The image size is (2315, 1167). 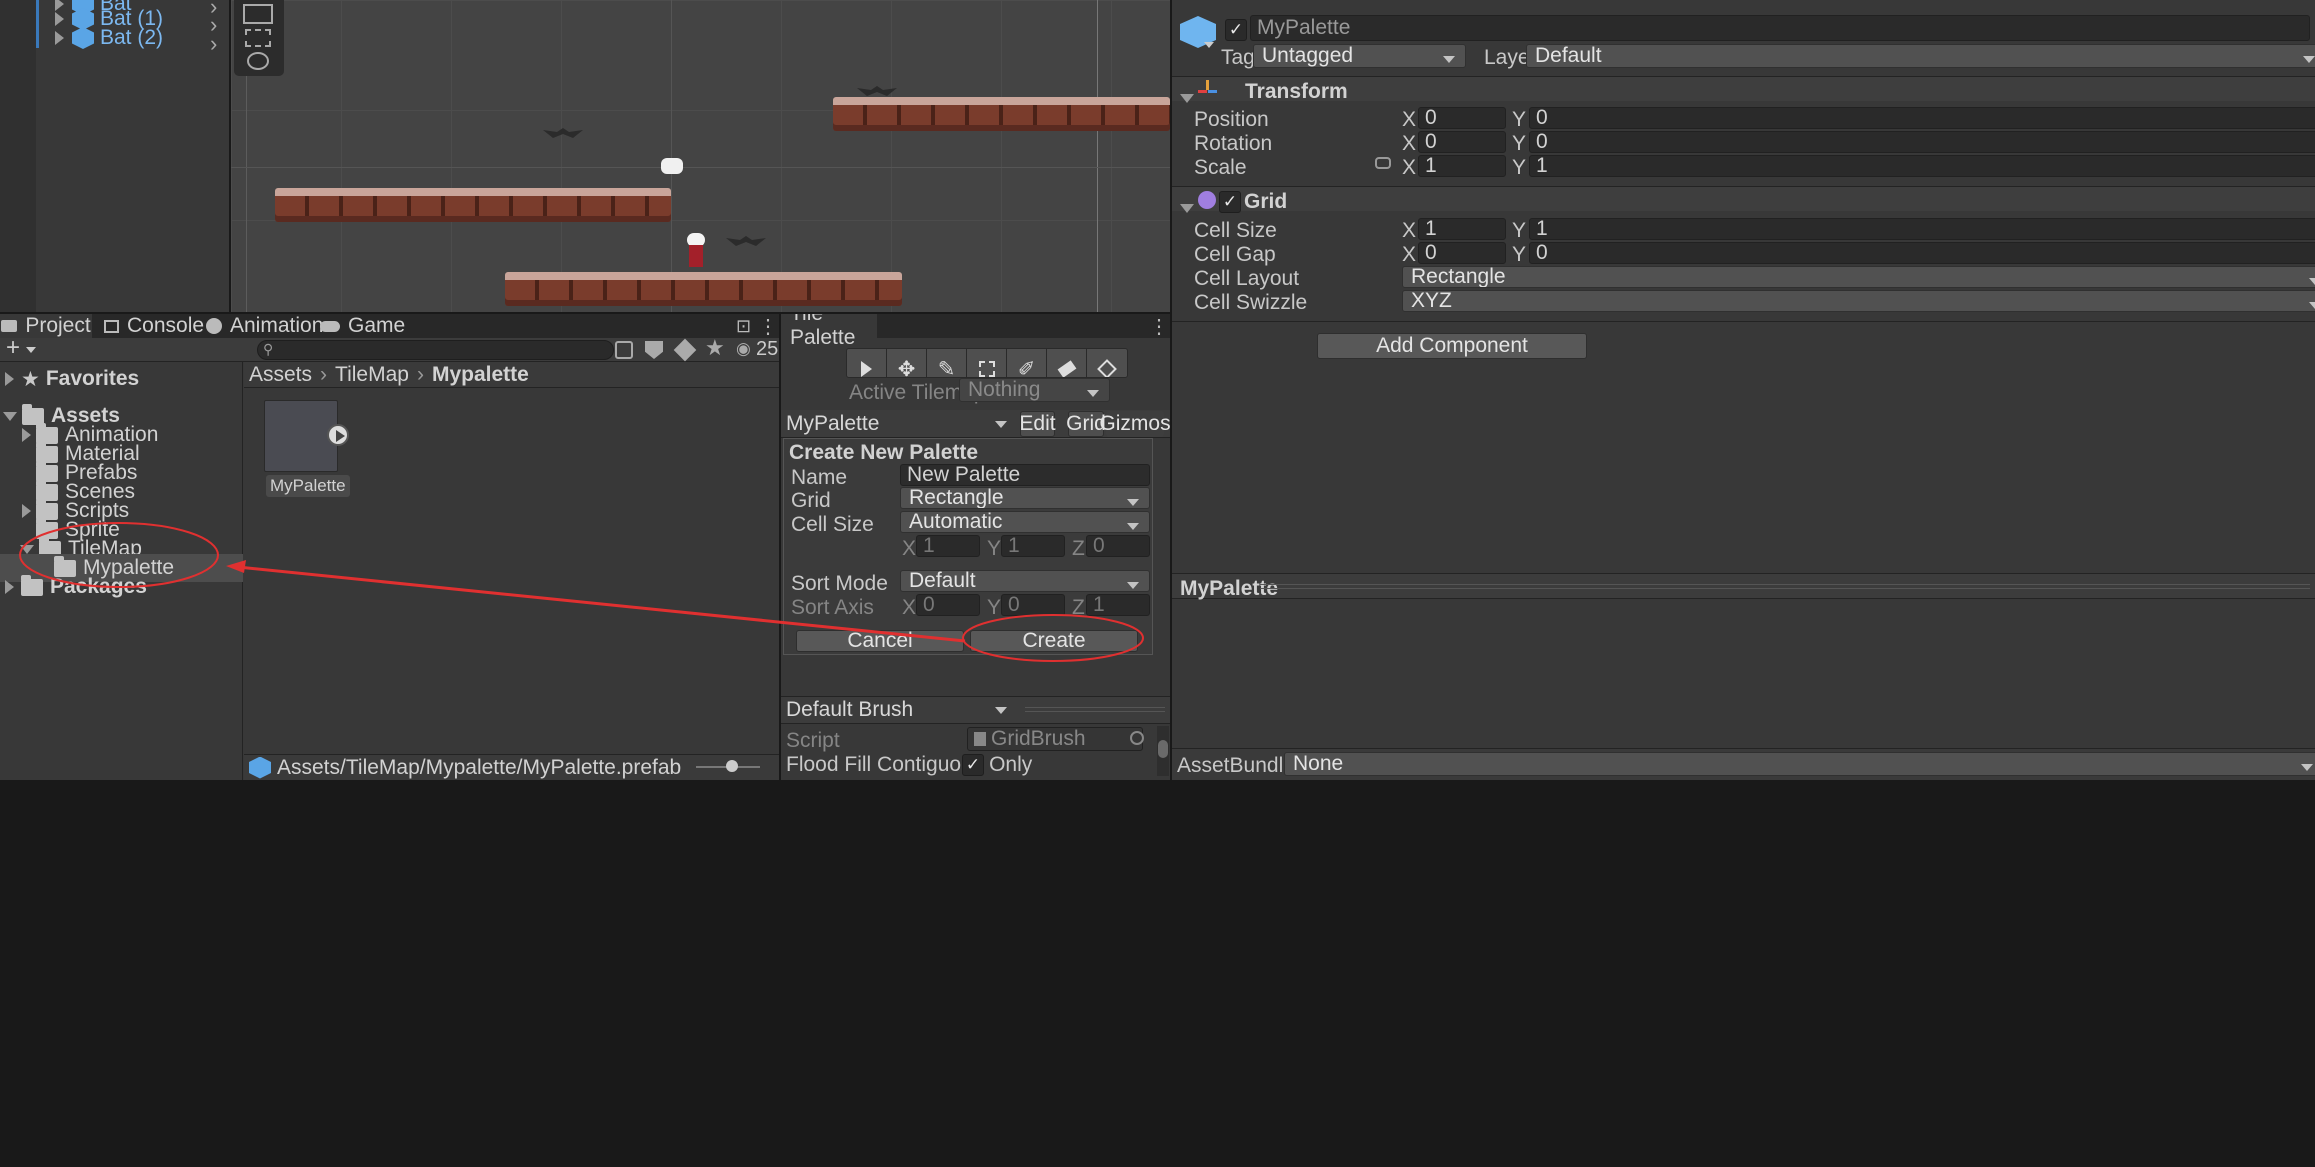 What do you see at coordinates (236, 566) in the screenshot?
I see `arrowhead-icon` at bounding box center [236, 566].